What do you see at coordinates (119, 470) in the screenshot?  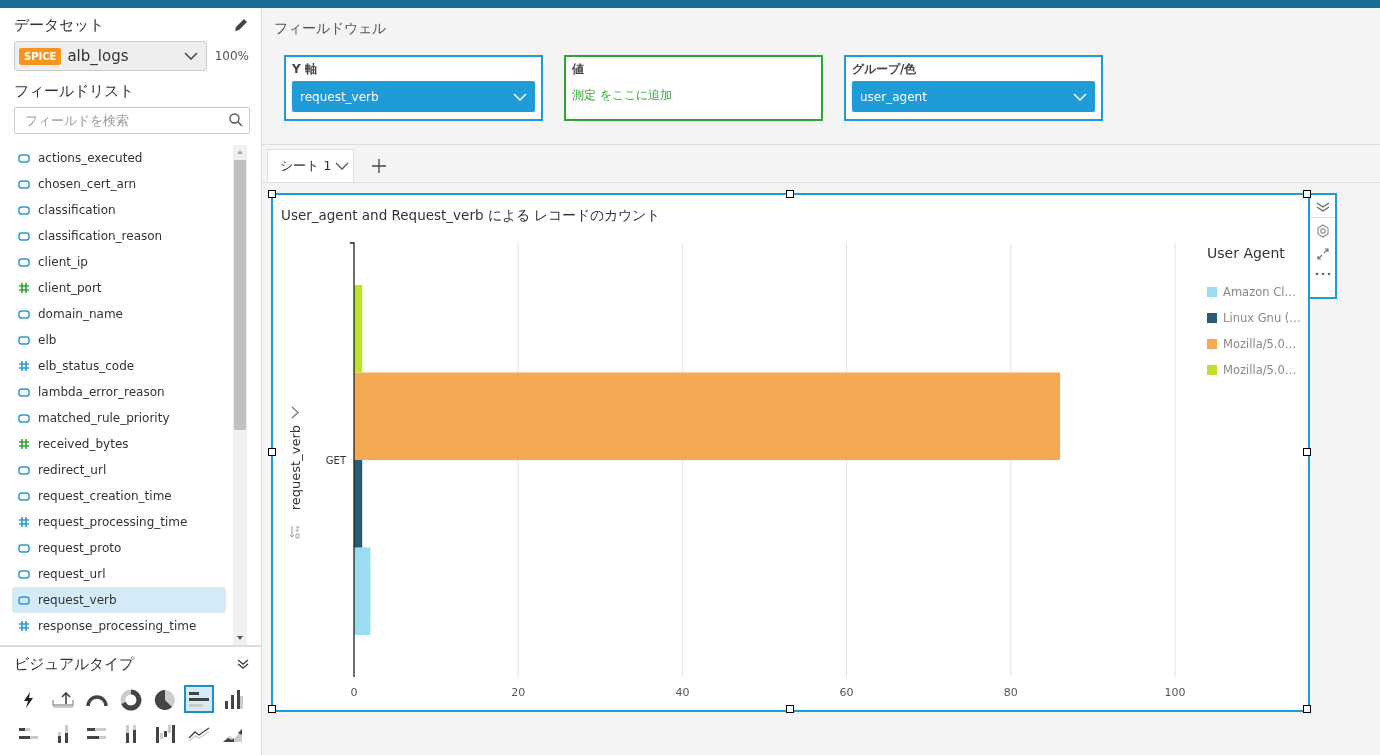 I see `field-item: redirect_url` at bounding box center [119, 470].